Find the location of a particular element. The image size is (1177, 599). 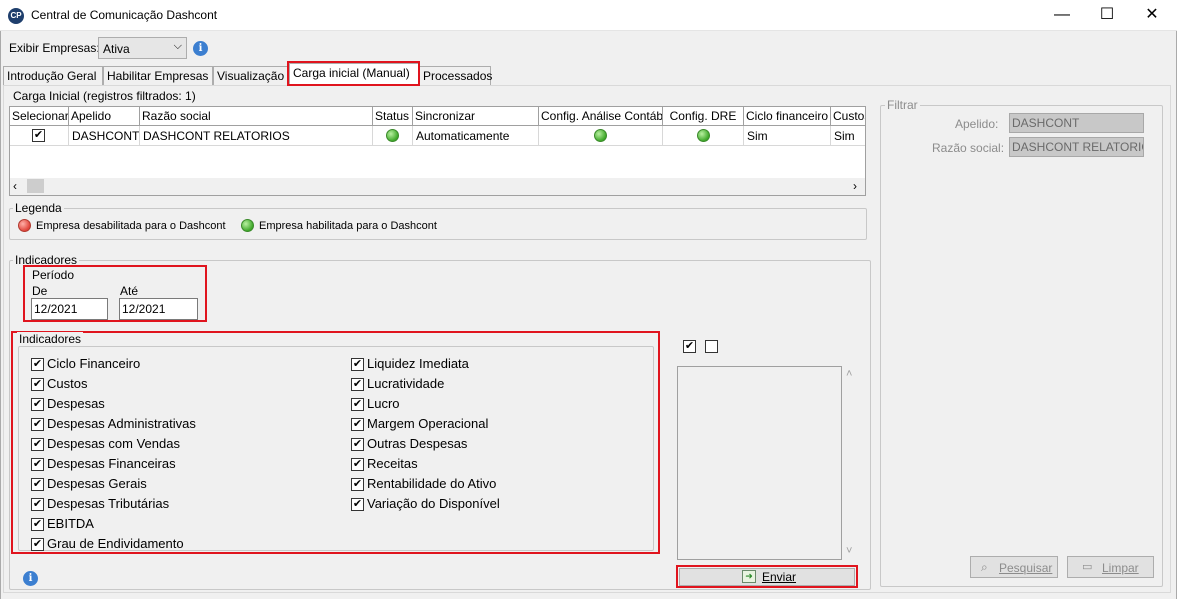

col-header-config-dre: Config. DRE is located at coordinates (703, 116).